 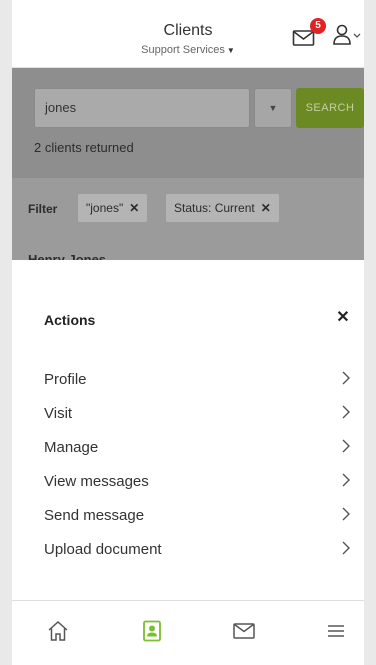 I want to click on mail-icon, so click(x=244, y=631).